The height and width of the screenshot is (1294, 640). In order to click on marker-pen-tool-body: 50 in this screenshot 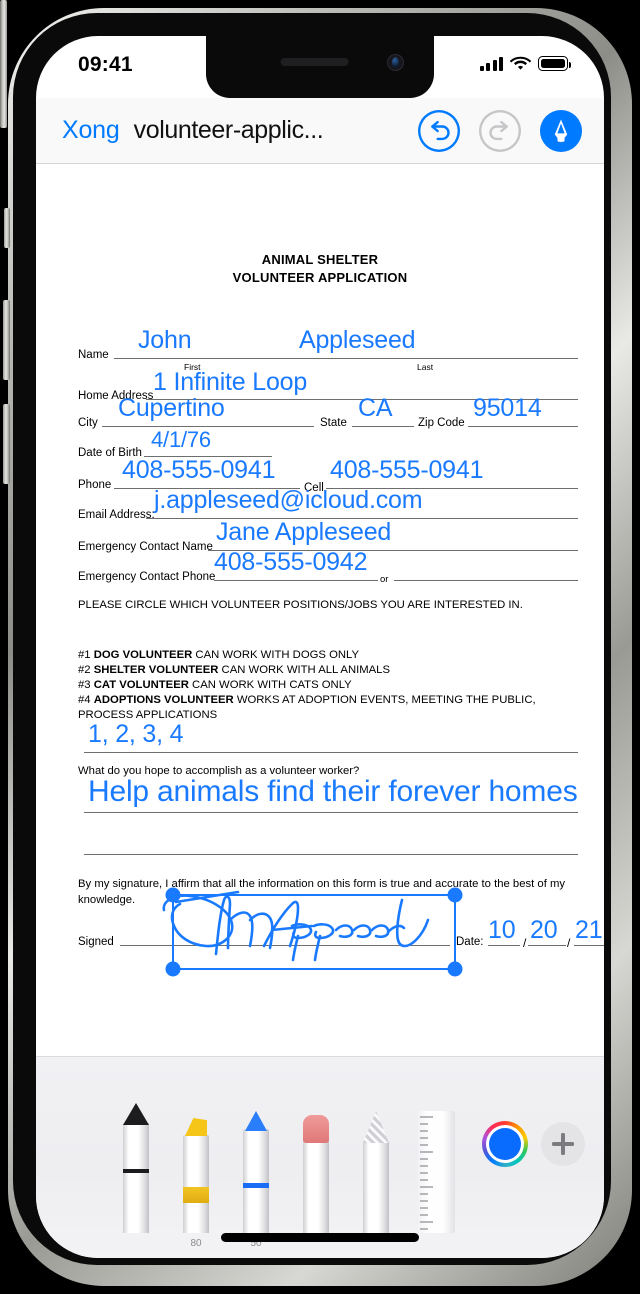, I will do `click(256, 1180)`.